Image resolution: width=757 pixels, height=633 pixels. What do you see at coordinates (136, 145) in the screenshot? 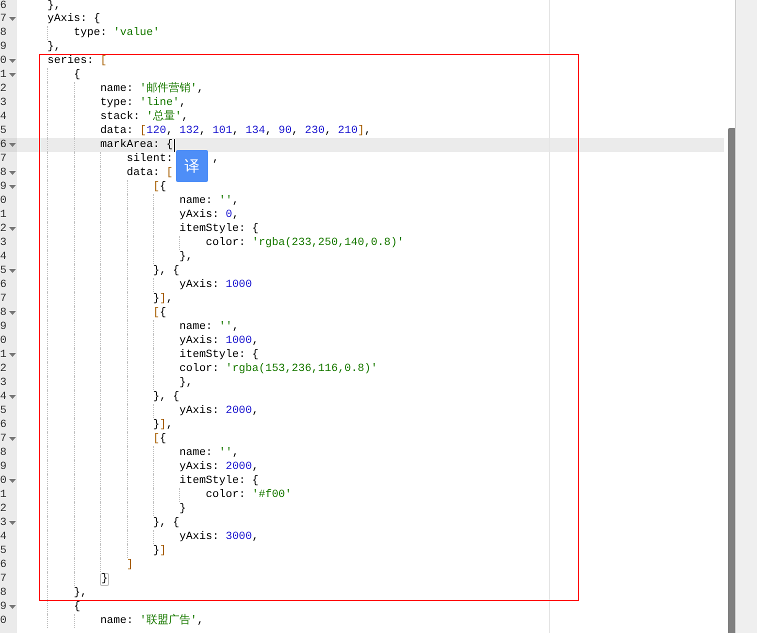
I see `code-line: markArea: {` at bounding box center [136, 145].